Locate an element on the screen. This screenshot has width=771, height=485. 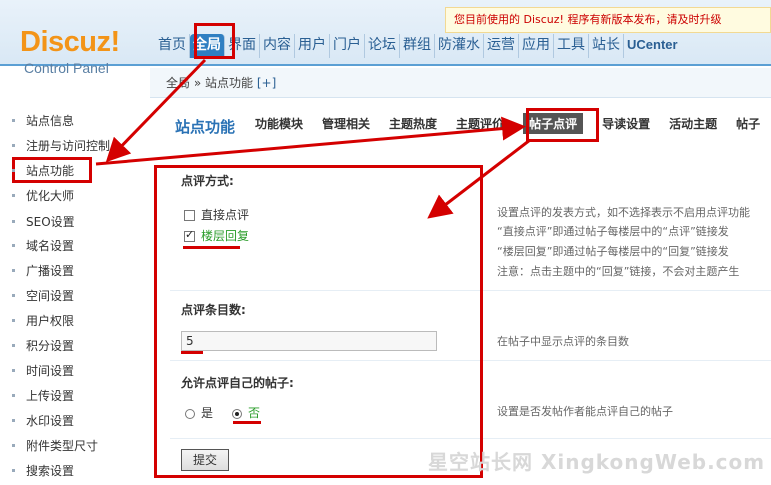
arrow-global-to-sidebar is located at coordinates (156, 110).